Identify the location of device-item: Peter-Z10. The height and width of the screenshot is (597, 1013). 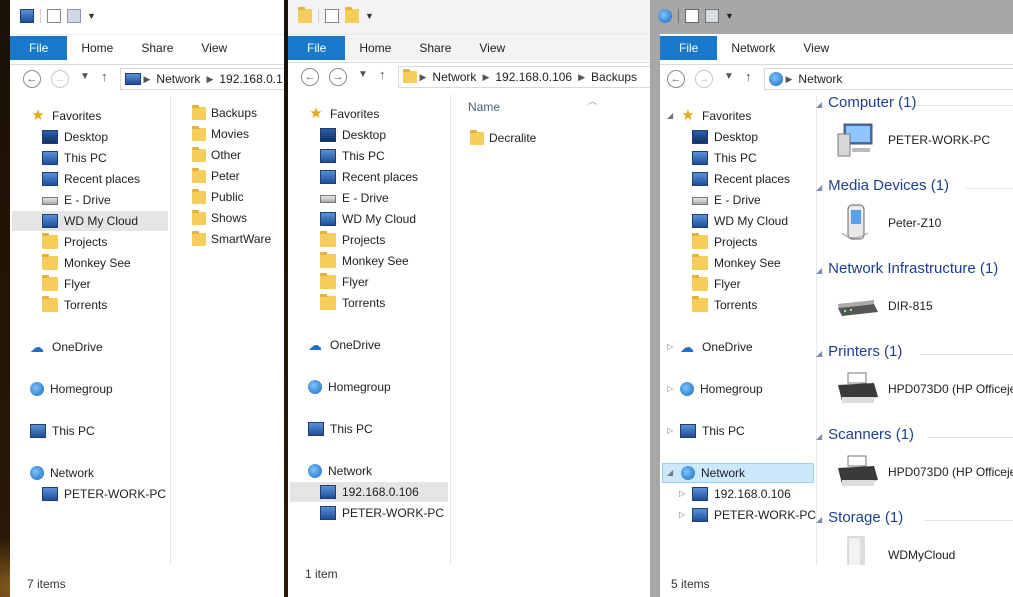
(887, 223).